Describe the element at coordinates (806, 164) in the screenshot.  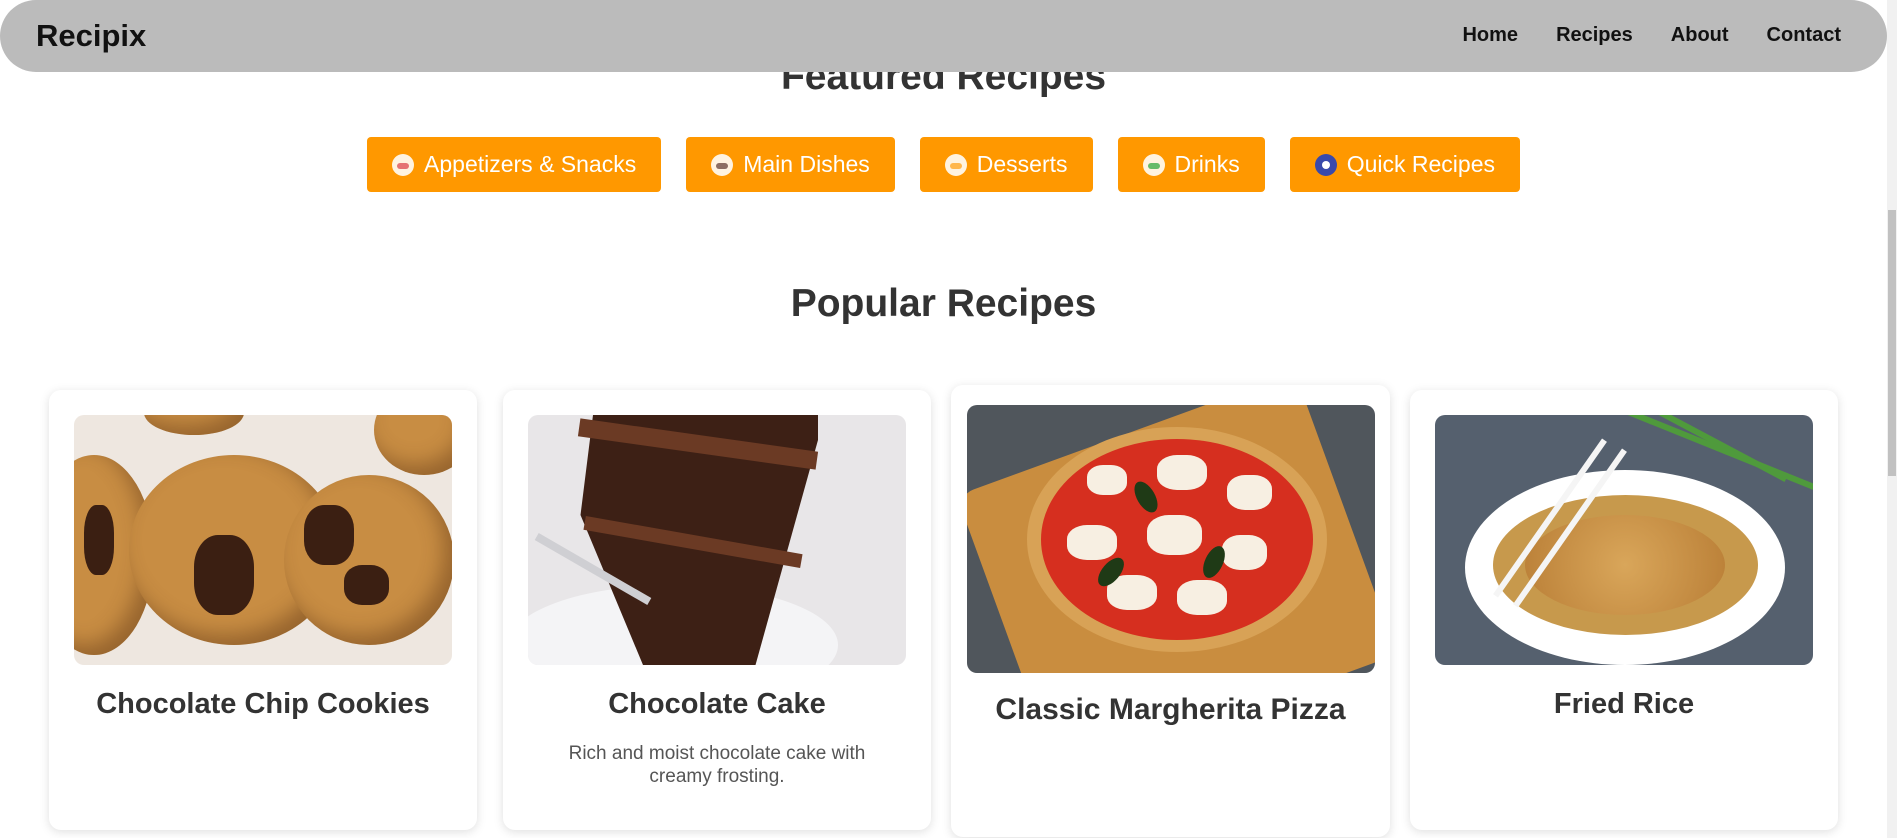
I see `category-label: Main Dishes` at that location.